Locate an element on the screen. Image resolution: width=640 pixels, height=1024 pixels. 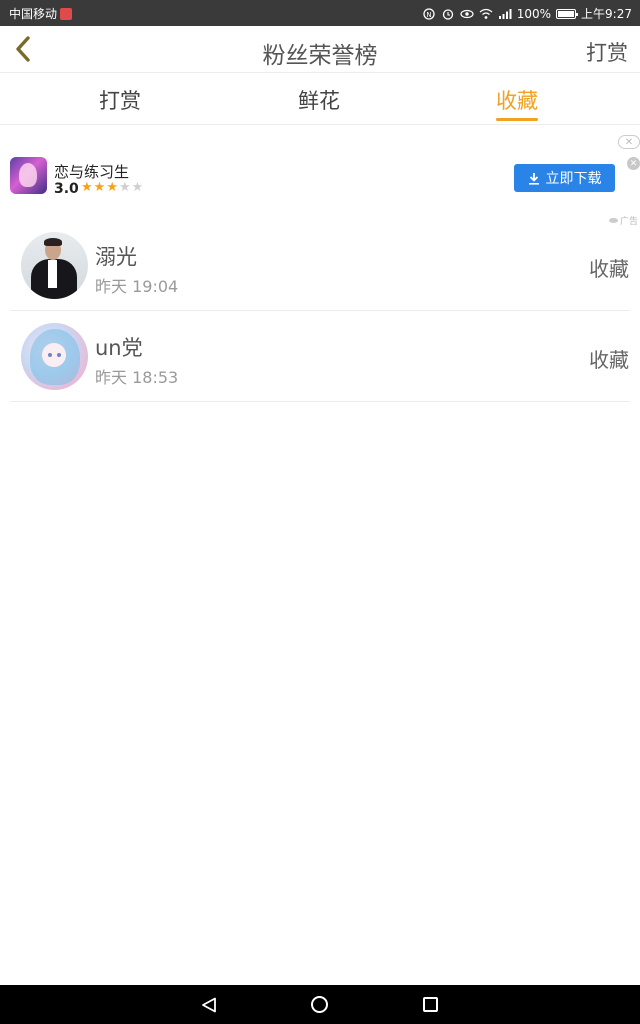
status-bar: 中国移动 N 100% 上午9:27 is located at coordinates (320, 13).